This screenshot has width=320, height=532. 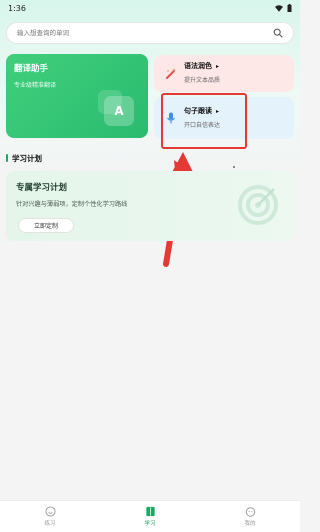 What do you see at coordinates (279, 8) in the screenshot?
I see `wifi-icon` at bounding box center [279, 8].